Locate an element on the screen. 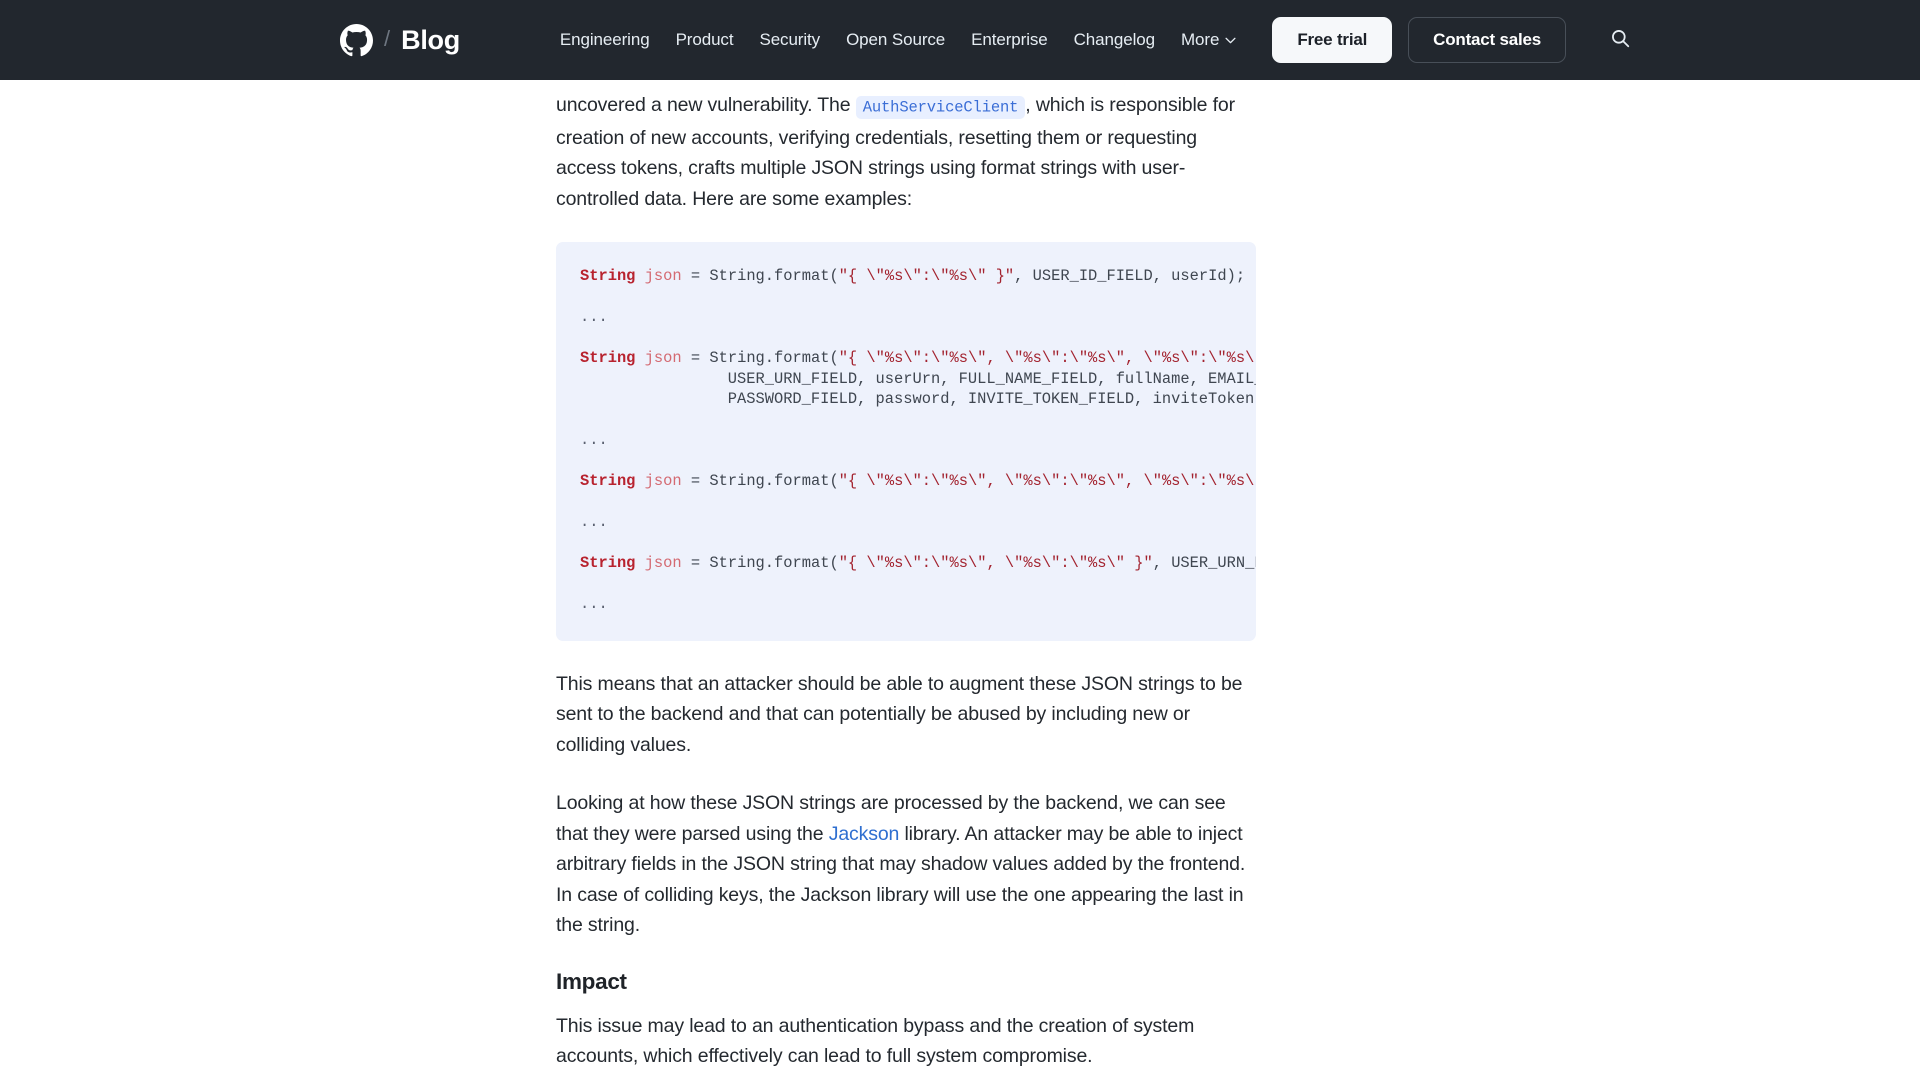  nav-item-open-source: Open Source is located at coordinates (895, 40).